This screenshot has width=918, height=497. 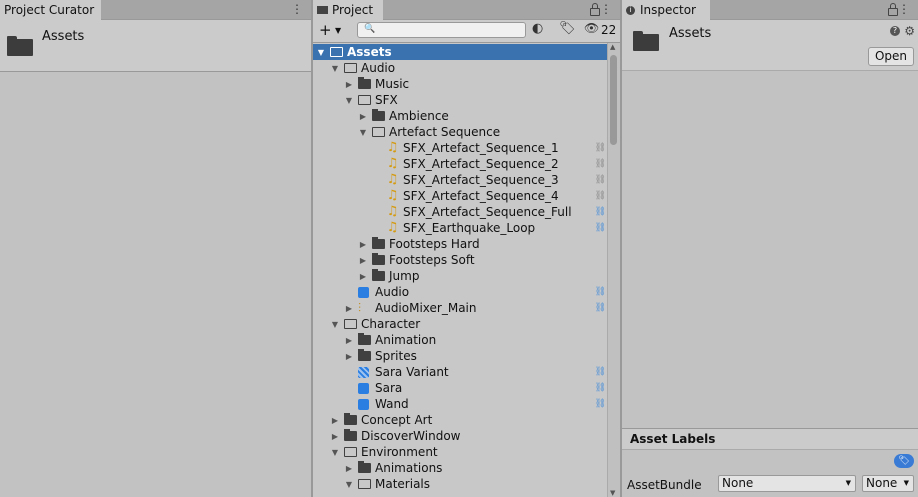 What do you see at coordinates (460, 100) in the screenshot?
I see `tree-folder-row: ▼ SFX` at bounding box center [460, 100].